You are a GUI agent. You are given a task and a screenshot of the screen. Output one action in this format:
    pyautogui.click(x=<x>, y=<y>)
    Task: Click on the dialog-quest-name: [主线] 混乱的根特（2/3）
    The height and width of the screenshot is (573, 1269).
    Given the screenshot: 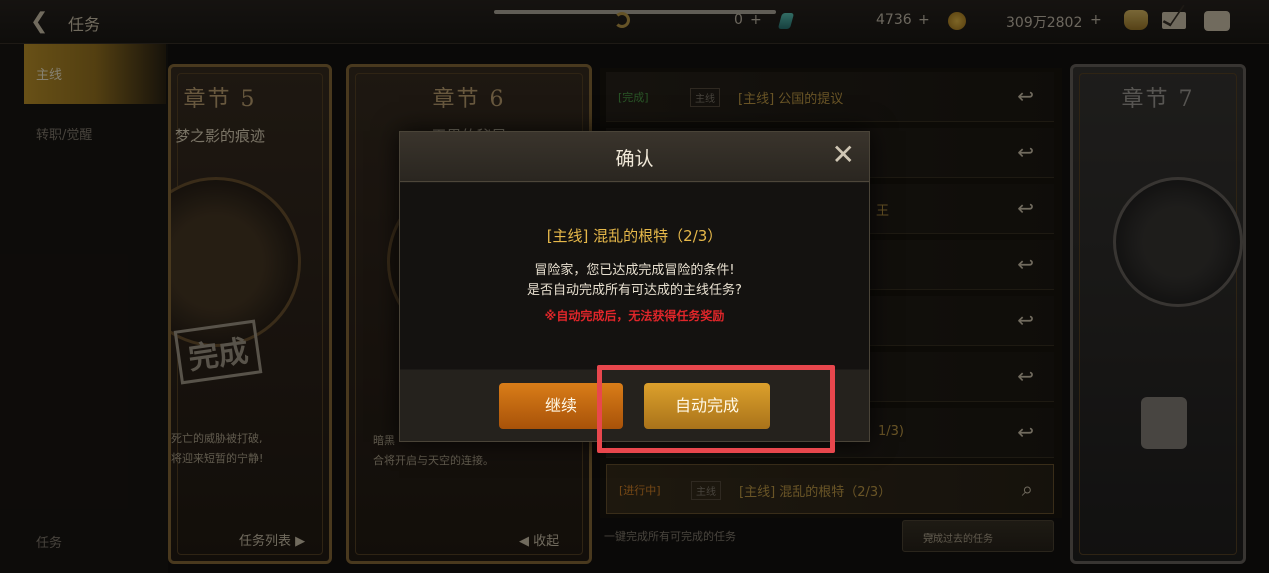 What is the action you would take?
    pyautogui.click(x=634, y=236)
    